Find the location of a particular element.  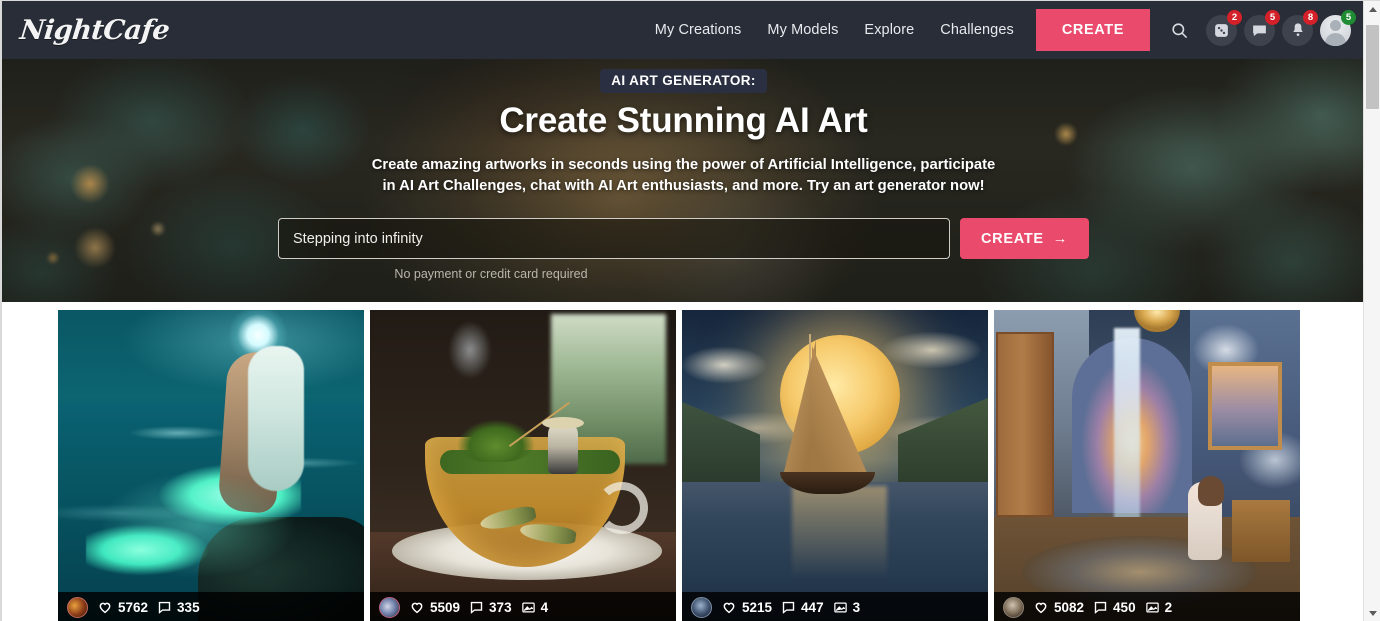

artwork-card-footer: 5215 447 3 is located at coordinates (835, 606).